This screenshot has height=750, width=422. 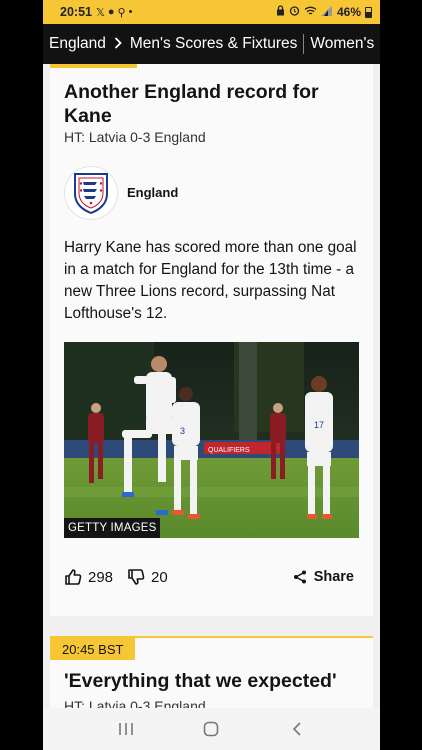 What do you see at coordinates (121, 12) in the screenshot?
I see `search-person-icon: ⚲` at bounding box center [121, 12].